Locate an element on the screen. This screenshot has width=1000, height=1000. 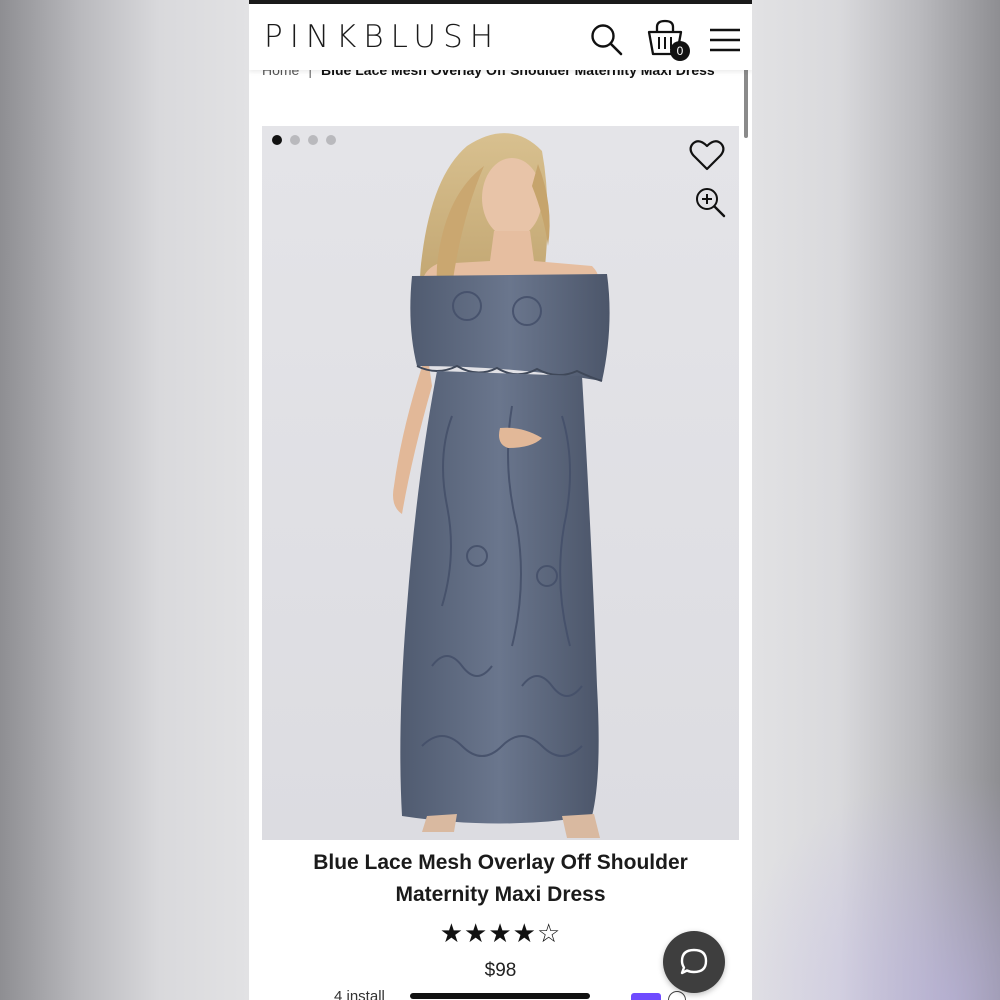
carousel-dot-active is located at coordinates (277, 140).